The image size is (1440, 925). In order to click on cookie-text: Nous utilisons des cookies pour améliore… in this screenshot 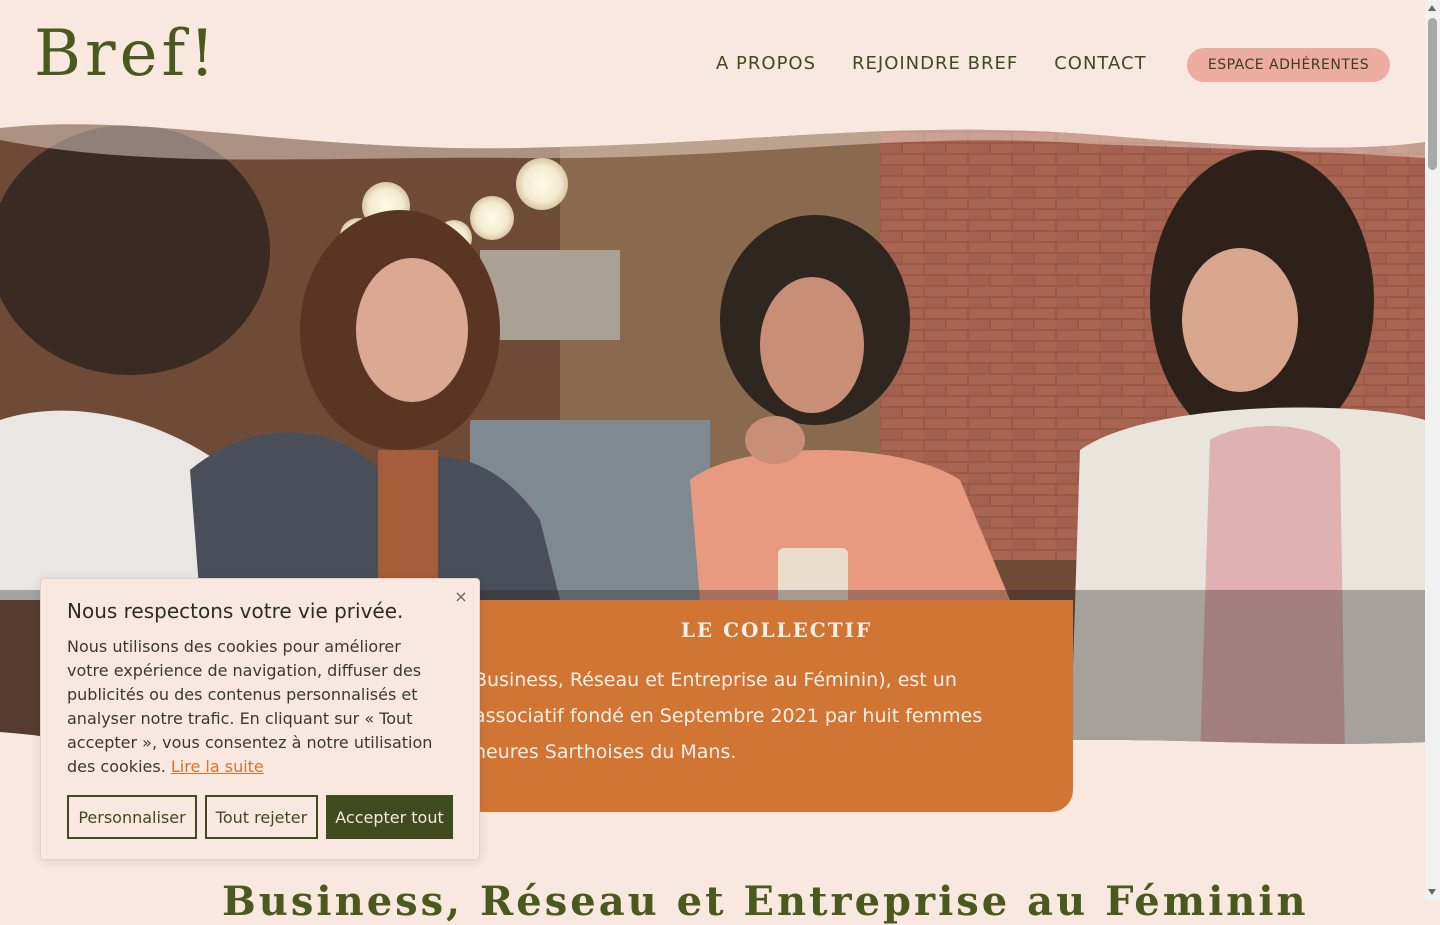, I will do `click(257, 707)`.